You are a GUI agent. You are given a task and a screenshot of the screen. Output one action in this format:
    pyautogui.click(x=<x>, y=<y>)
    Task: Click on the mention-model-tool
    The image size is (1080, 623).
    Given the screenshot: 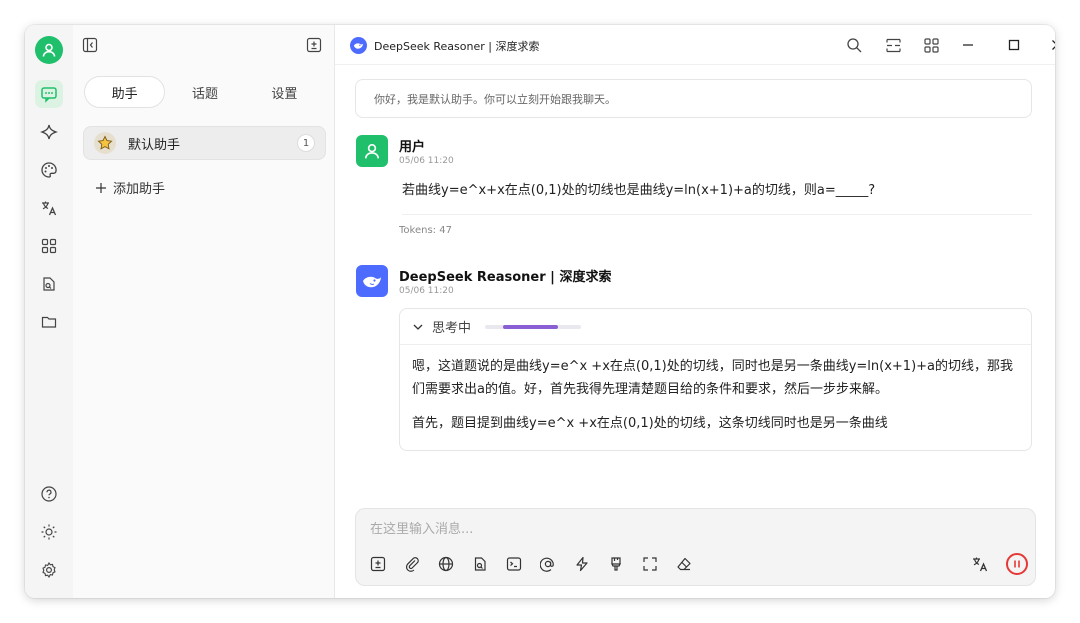 What is the action you would take?
    pyautogui.click(x=548, y=564)
    